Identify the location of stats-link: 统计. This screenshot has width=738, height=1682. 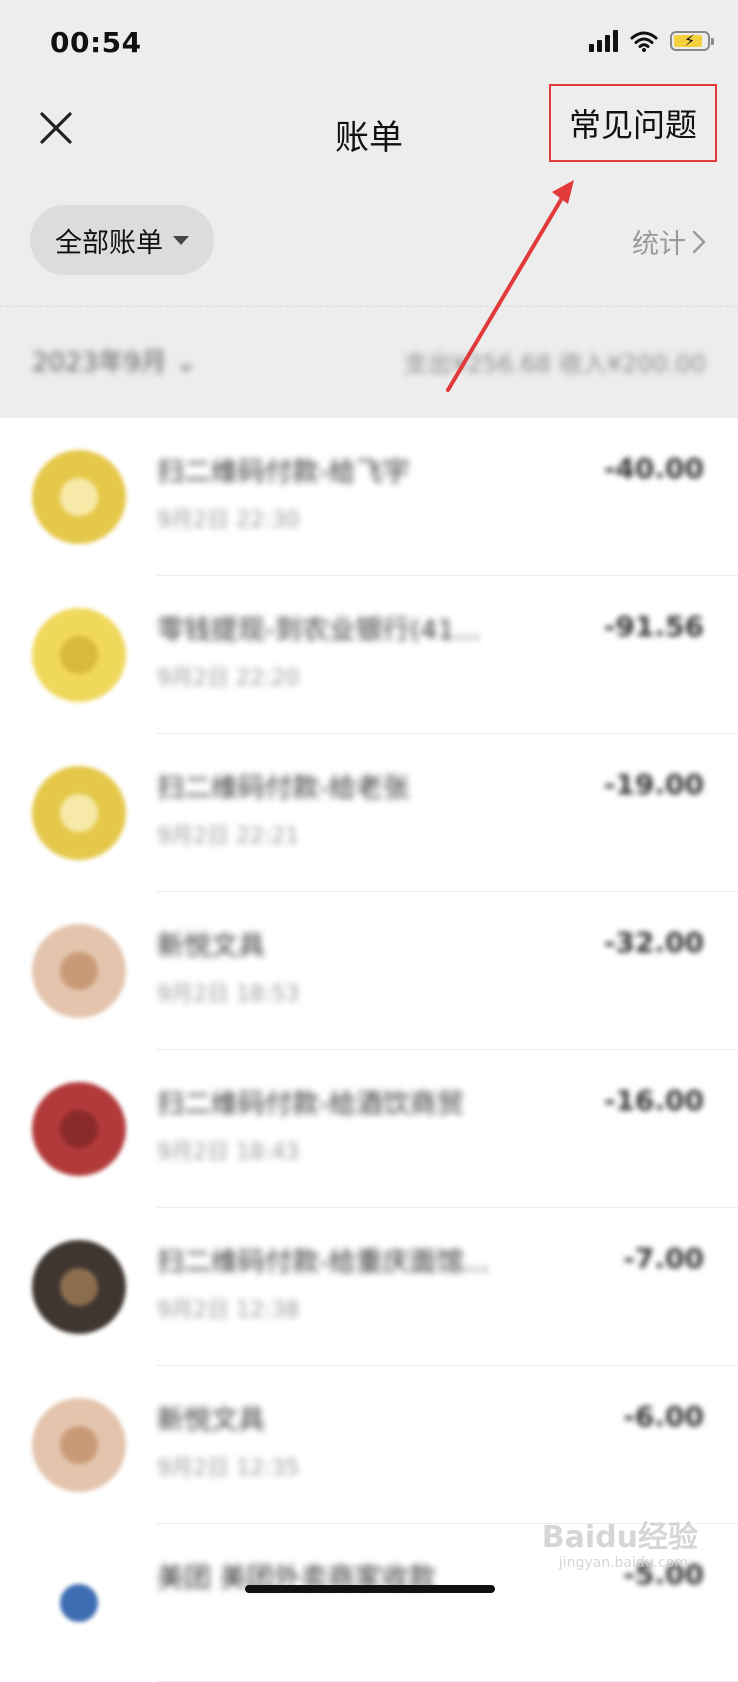
(669, 241).